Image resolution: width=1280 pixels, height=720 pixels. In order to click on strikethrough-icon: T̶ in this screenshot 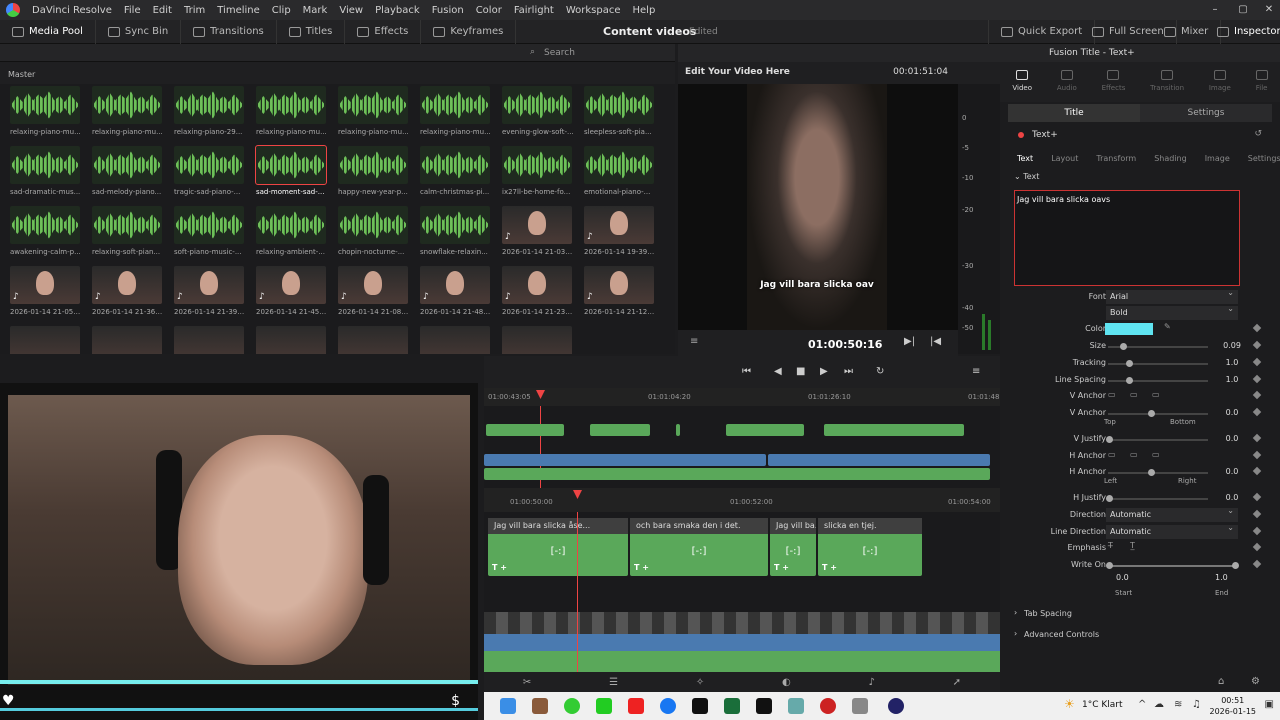, I will do `click(1110, 545)`.